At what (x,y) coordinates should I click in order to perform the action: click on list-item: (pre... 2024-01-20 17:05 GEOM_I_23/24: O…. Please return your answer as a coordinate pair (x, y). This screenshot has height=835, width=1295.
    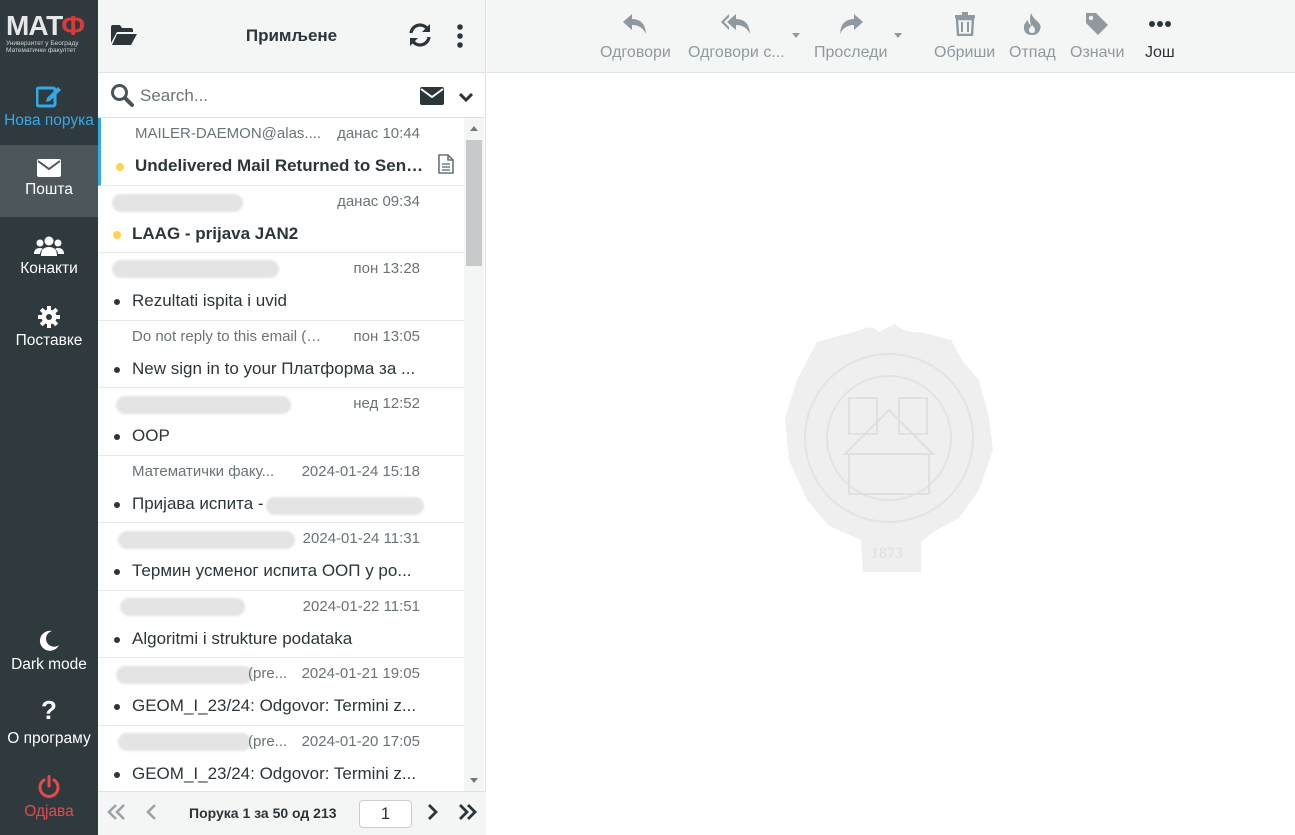
    Looking at the image, I should click on (281, 759).